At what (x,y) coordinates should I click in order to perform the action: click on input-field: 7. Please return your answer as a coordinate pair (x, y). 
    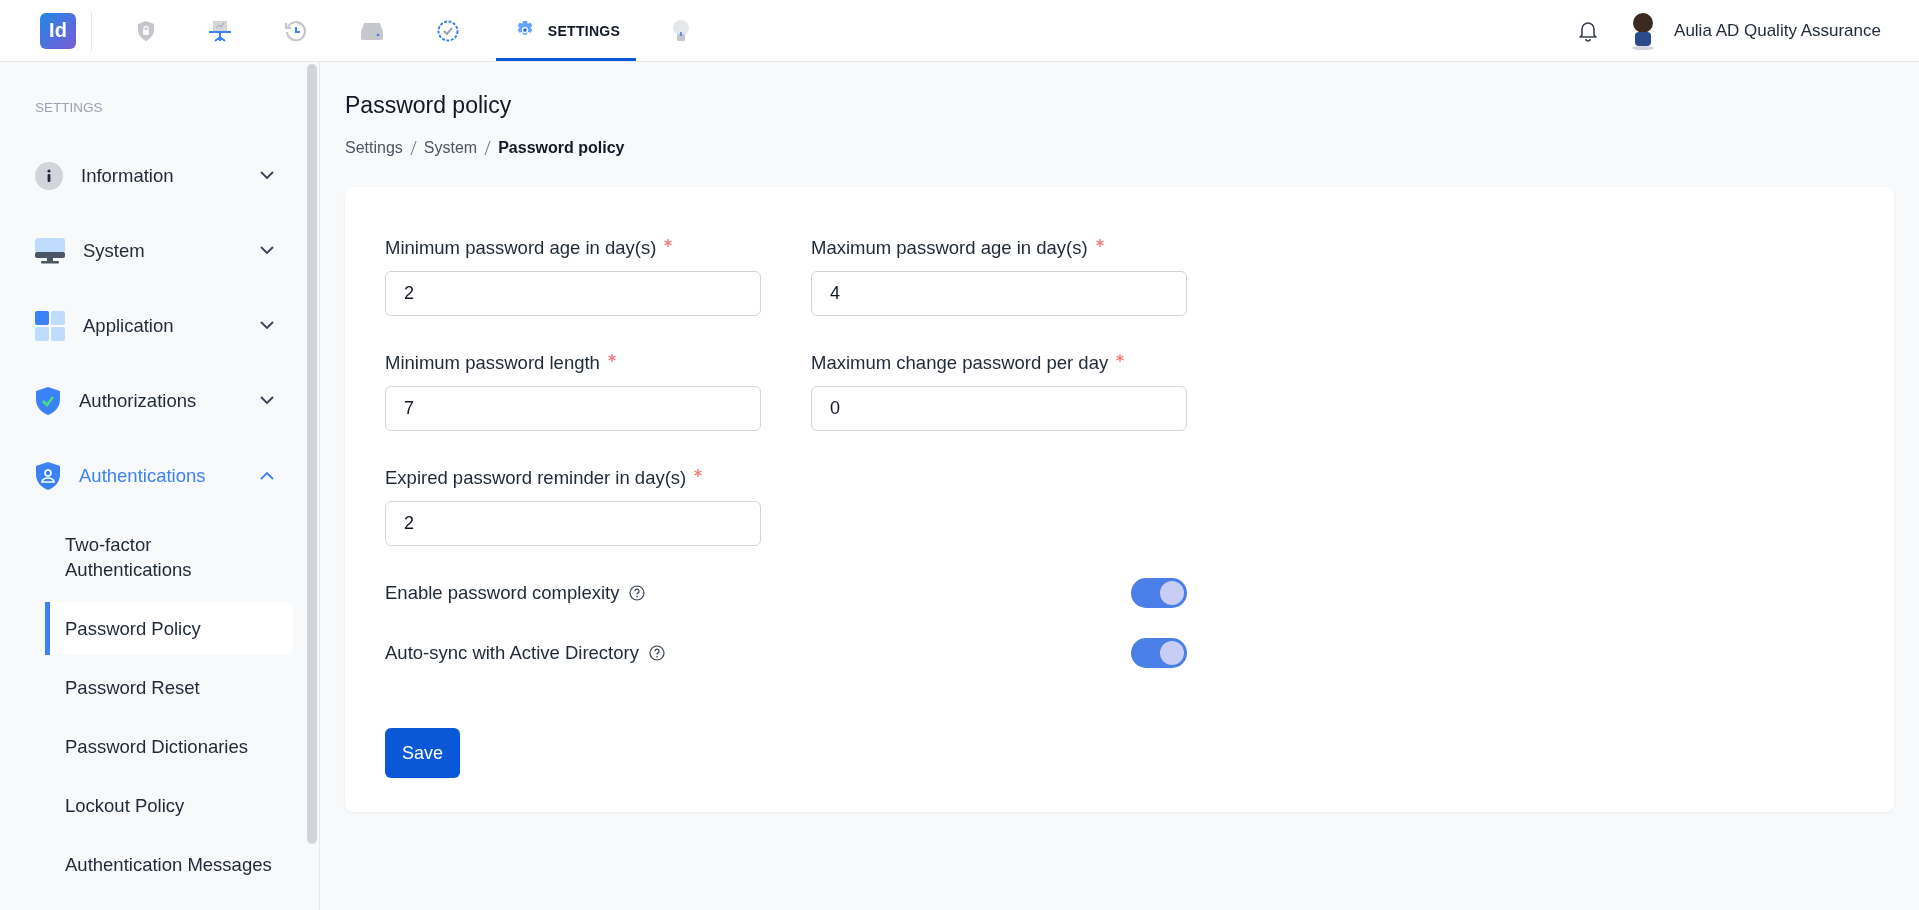
    Looking at the image, I should click on (573, 408).